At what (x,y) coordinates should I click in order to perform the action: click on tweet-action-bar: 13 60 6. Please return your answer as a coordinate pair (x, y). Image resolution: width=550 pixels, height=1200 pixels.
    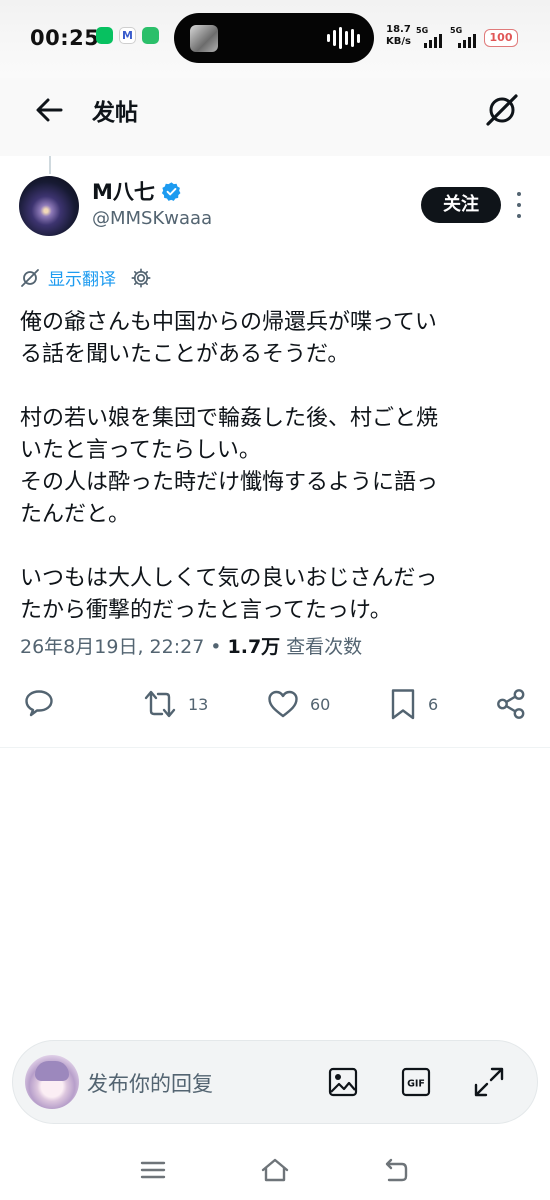
    Looking at the image, I should click on (275, 706).